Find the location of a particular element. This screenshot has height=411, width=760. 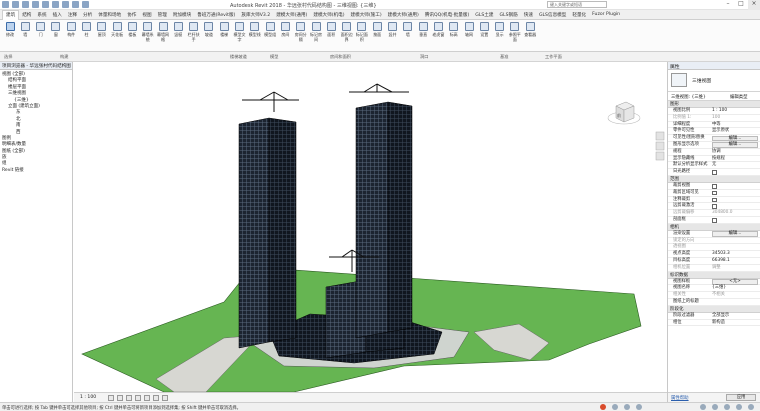

ribbon-tab: GLS钢筋 is located at coordinates (509, 15).